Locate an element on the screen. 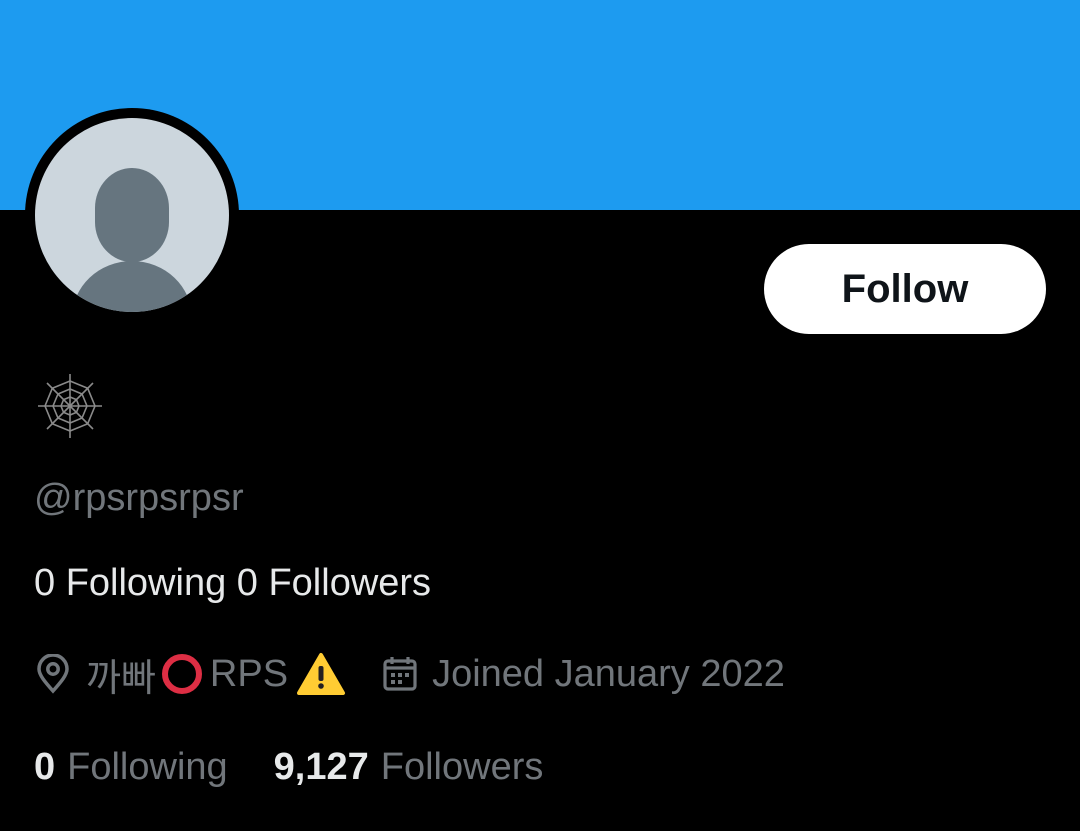  spider-web-icon is located at coordinates (70, 406).